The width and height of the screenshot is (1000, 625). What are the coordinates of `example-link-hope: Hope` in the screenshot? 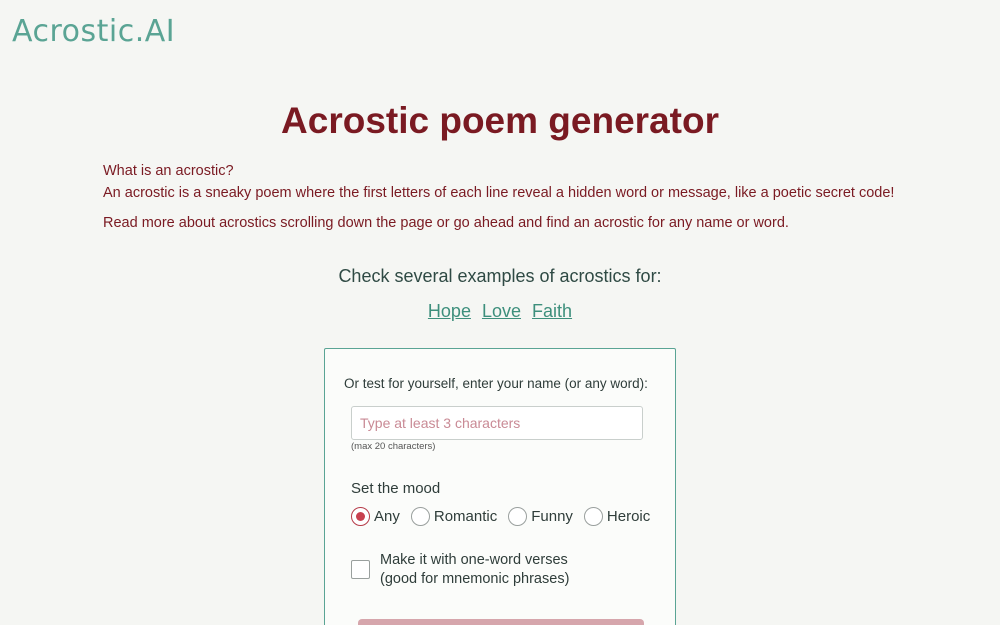 It's located at (449, 311).